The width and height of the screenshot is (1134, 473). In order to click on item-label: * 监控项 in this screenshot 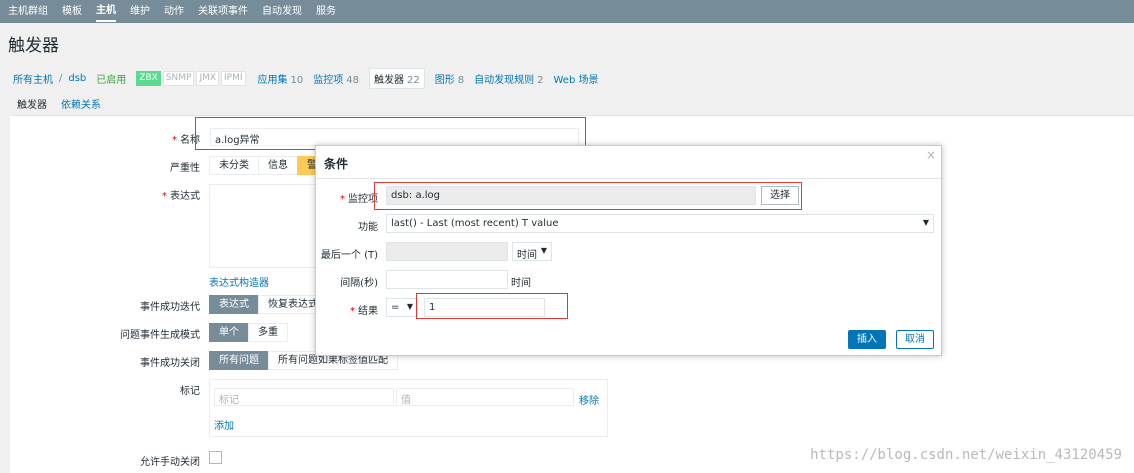, I will do `click(359, 199)`.